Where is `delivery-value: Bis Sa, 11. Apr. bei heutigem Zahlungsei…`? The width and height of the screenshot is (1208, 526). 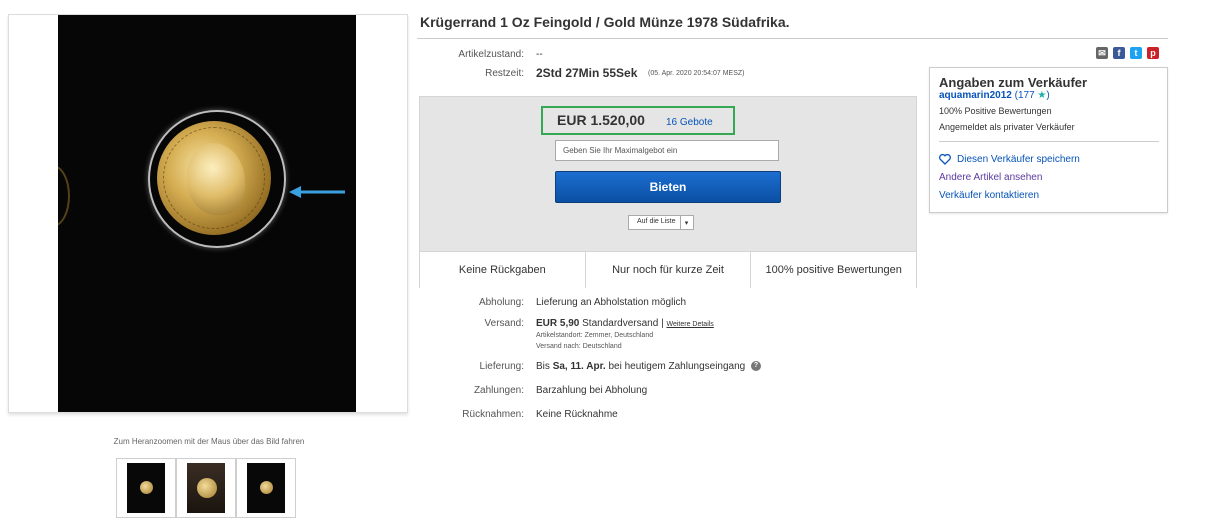 delivery-value: Bis Sa, 11. Apr. bei heutigem Zahlungsei… is located at coordinates (649, 366).